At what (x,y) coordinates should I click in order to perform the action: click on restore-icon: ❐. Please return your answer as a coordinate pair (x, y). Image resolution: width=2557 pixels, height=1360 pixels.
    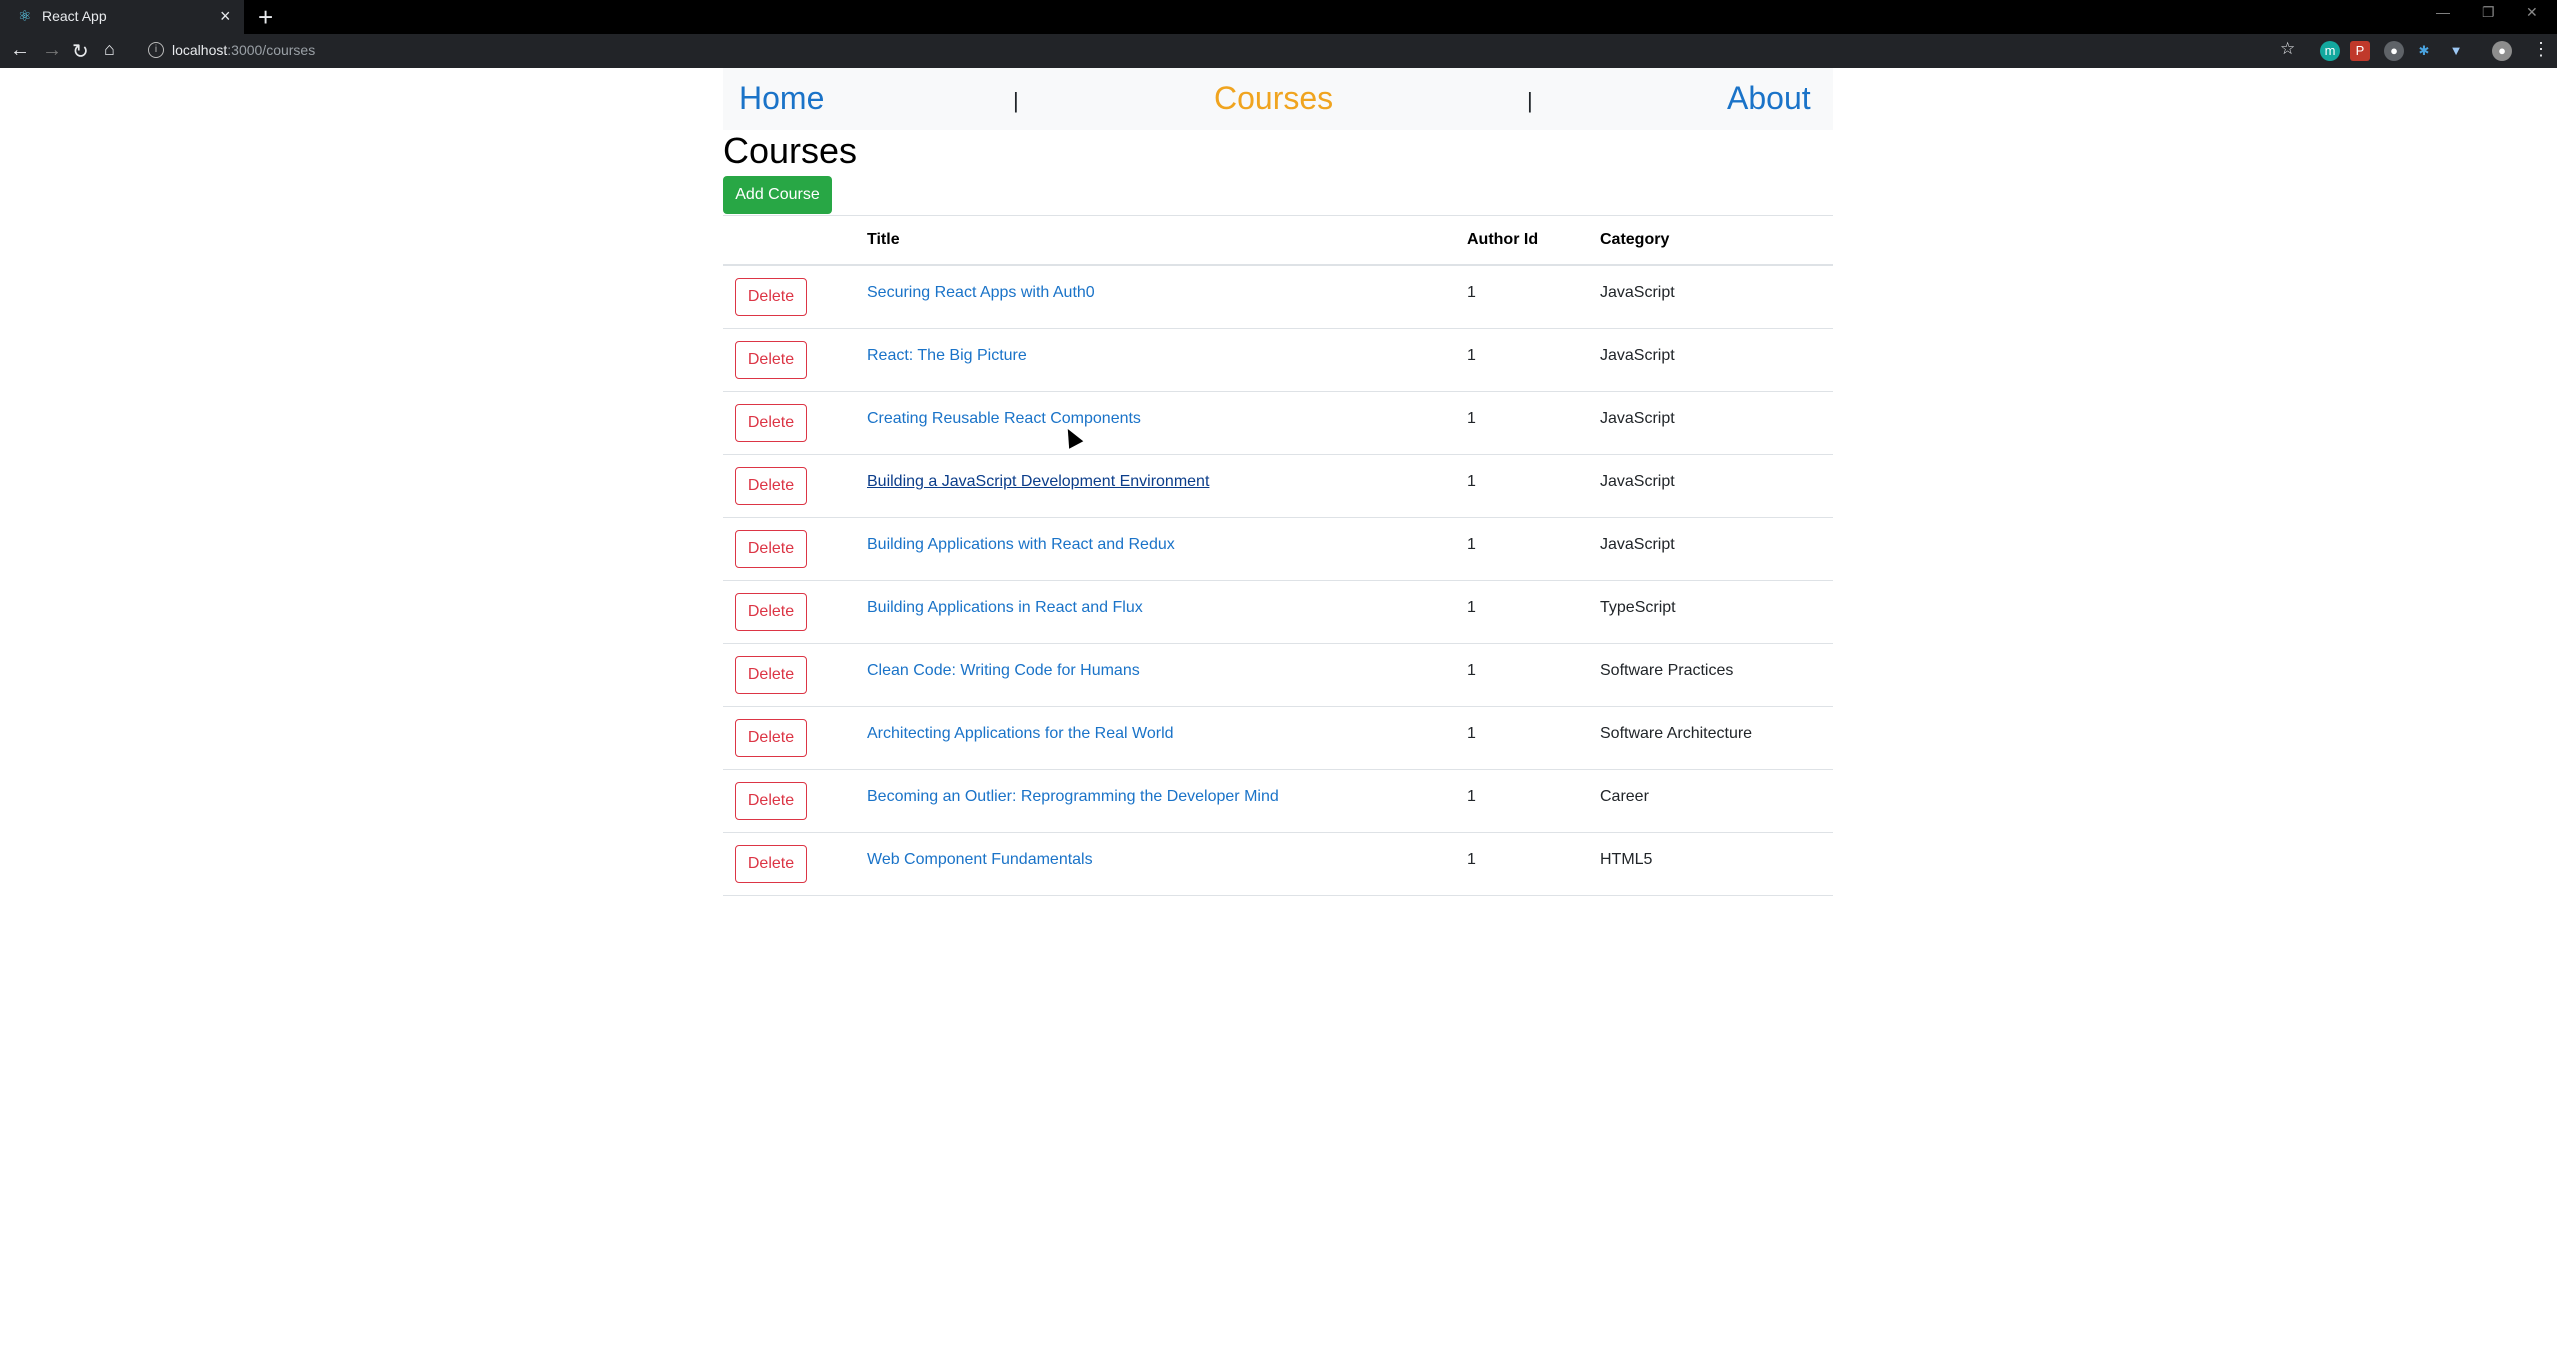
    Looking at the image, I should click on (2488, 12).